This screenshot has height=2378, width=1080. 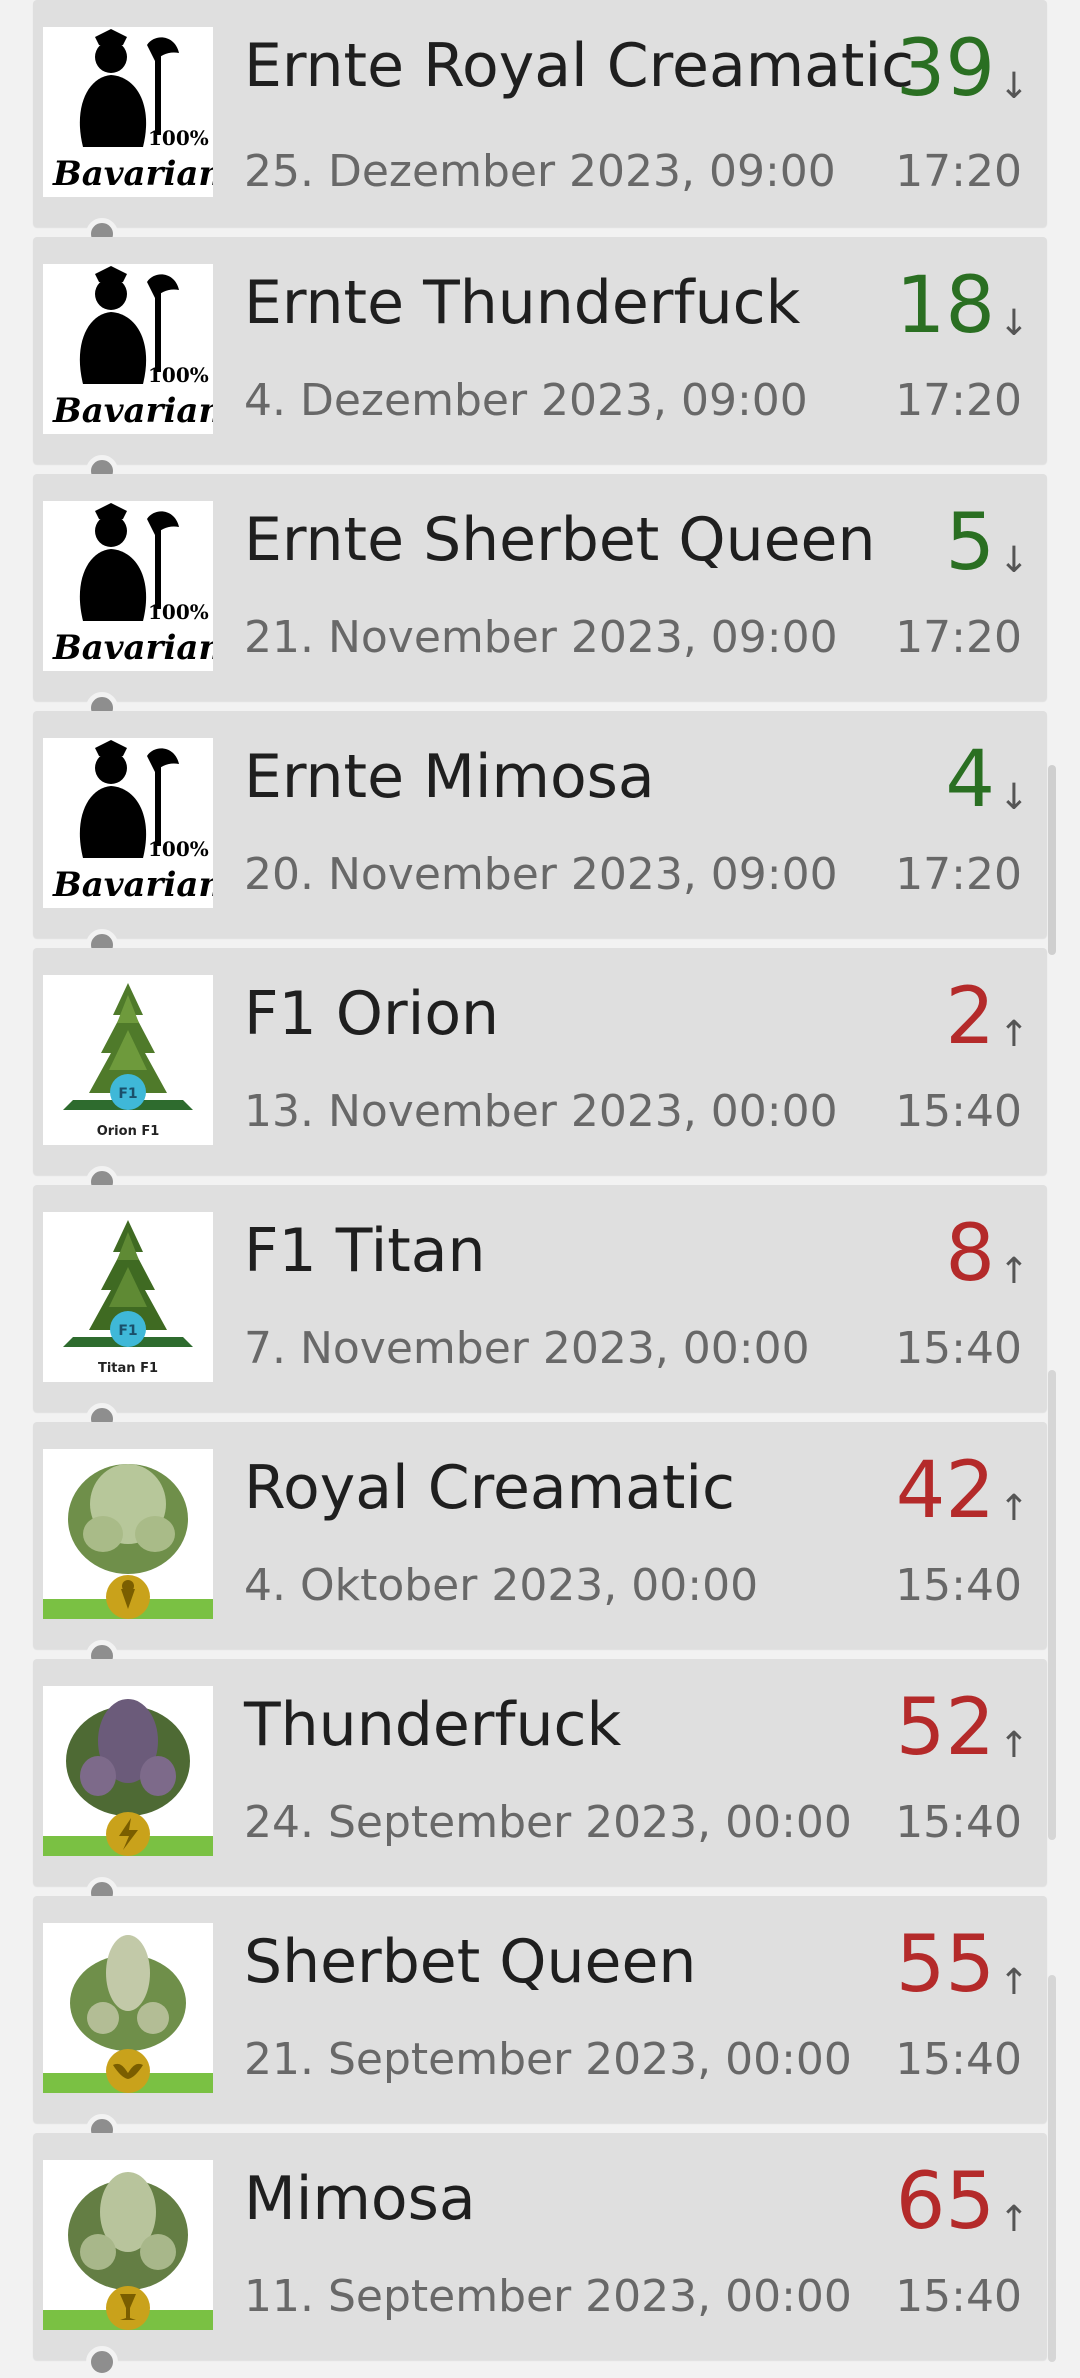 I want to click on item-count: 18, so click(x=945, y=306).